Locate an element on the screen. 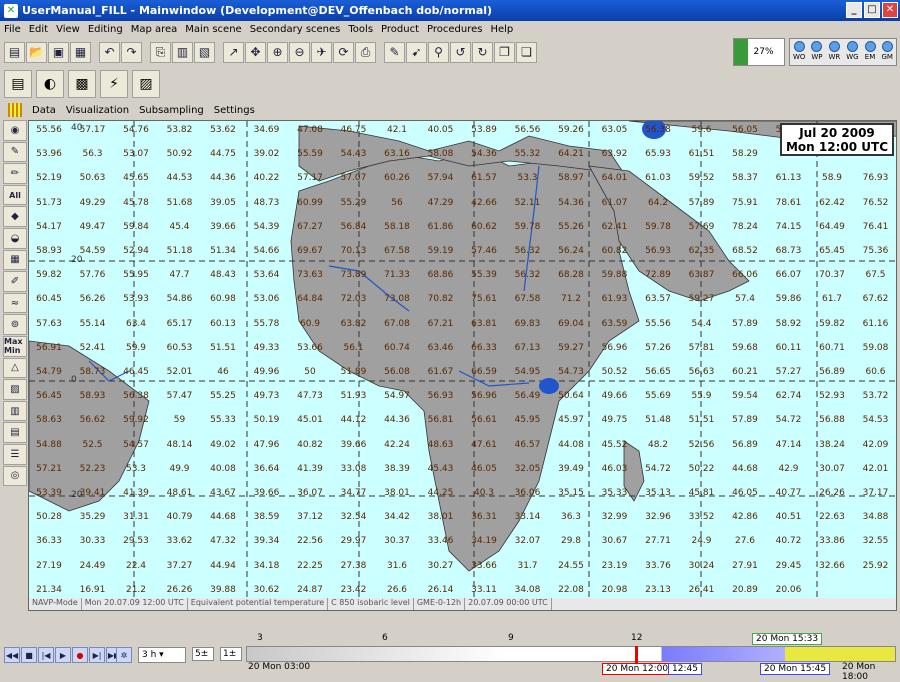  time-track is located at coordinates (571, 654).